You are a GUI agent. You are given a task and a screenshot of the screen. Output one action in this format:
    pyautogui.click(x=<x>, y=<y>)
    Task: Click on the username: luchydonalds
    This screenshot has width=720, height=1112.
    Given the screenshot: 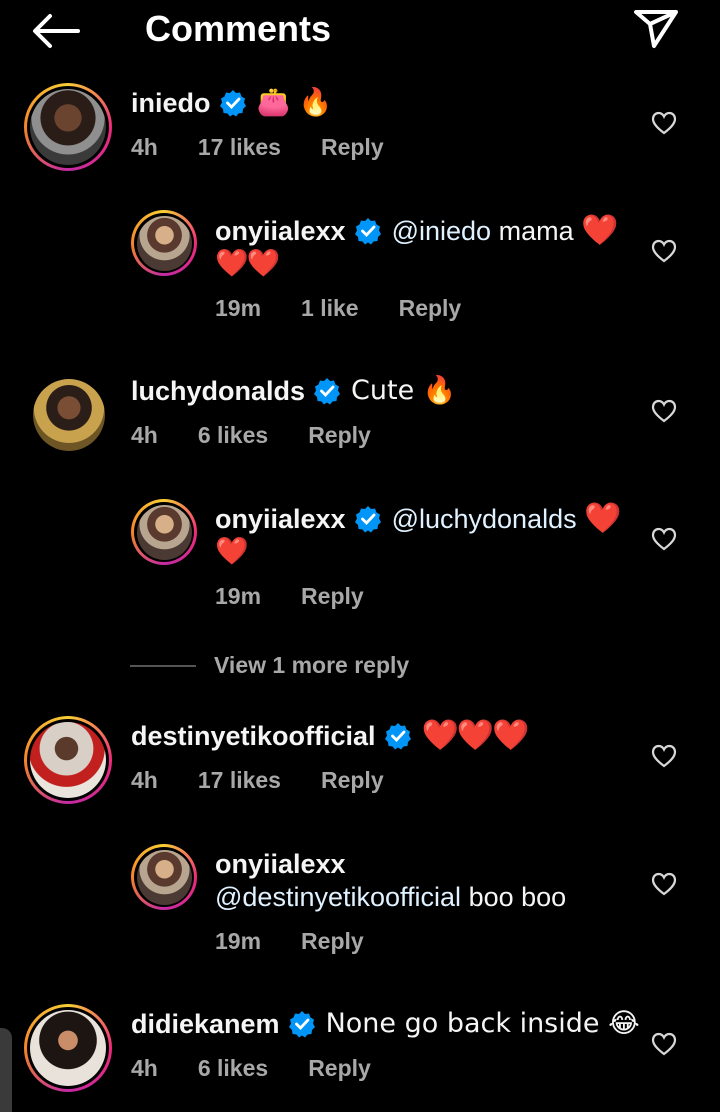 What is the action you would take?
    pyautogui.click(x=218, y=391)
    